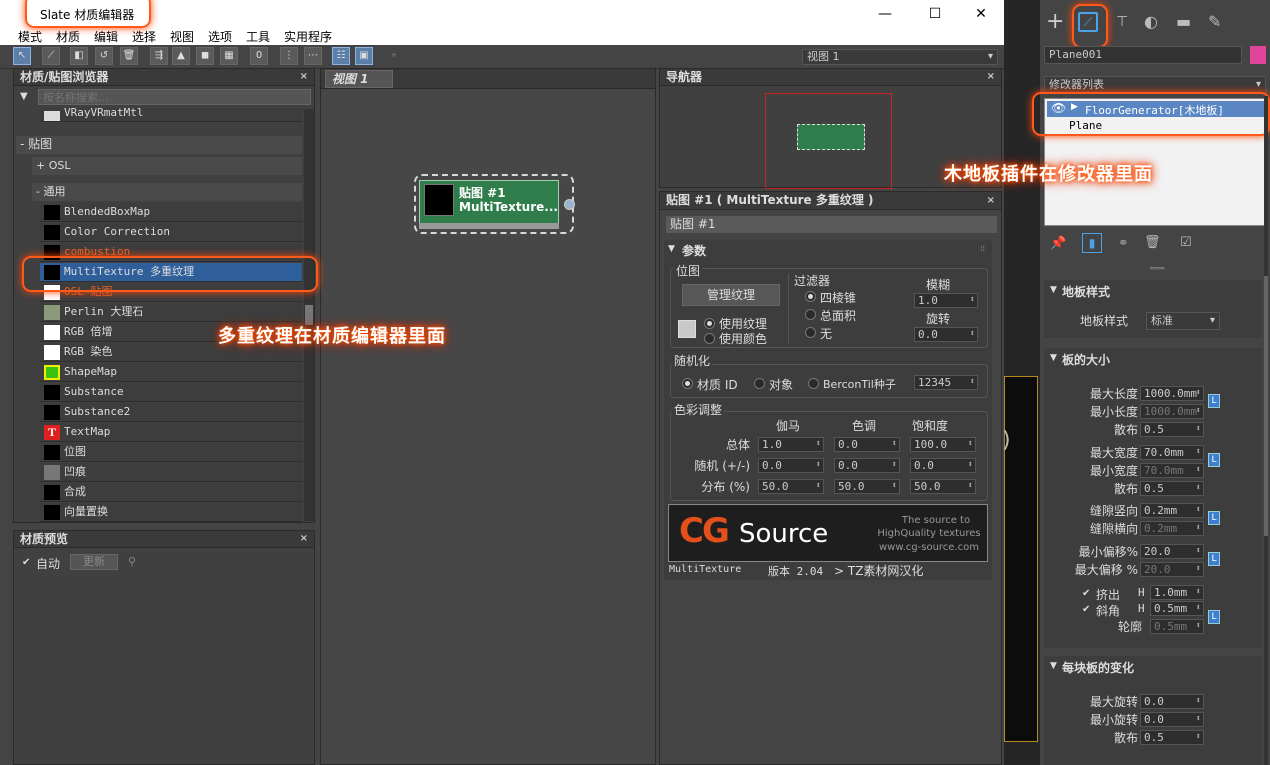  I want to click on command-scrollbar-thumb, so click(1266, 406).